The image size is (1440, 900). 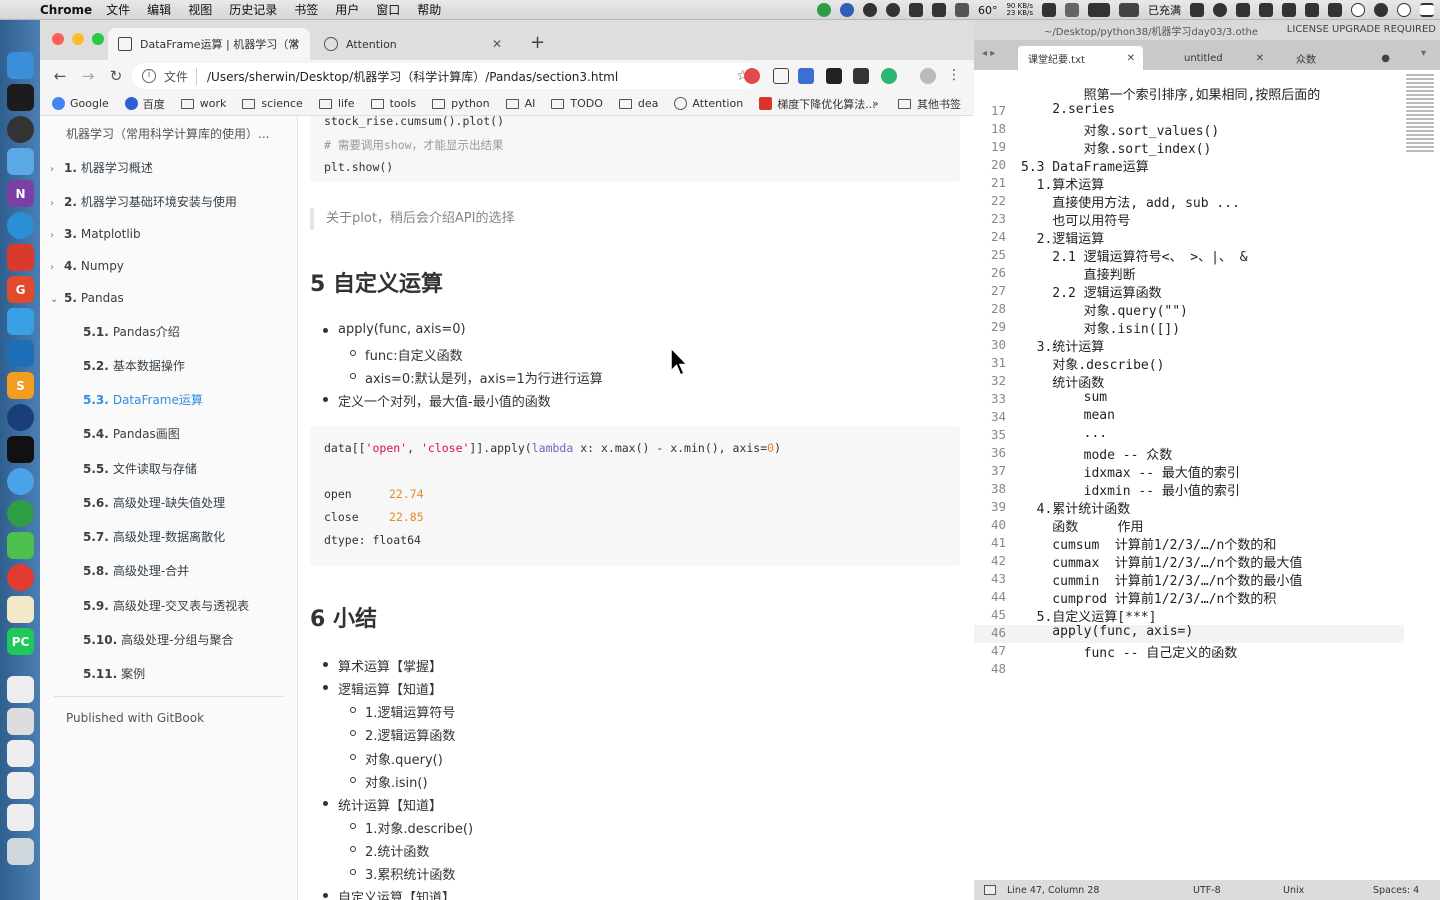 I want to click on sidebar-item-5-11: 5.11. 案例, so click(x=114, y=673).